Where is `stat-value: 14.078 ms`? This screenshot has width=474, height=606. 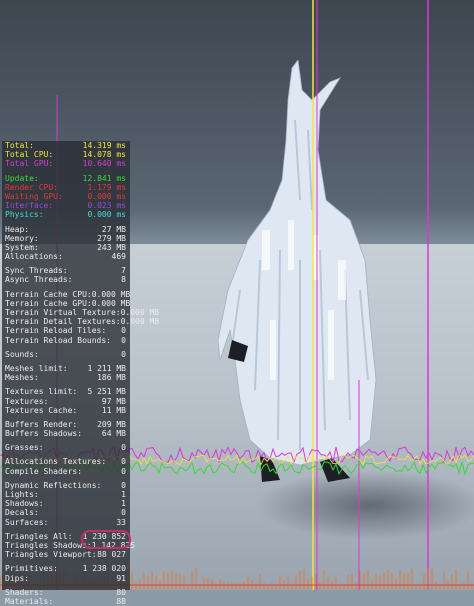 stat-value: 14.078 ms is located at coordinates (104, 155).